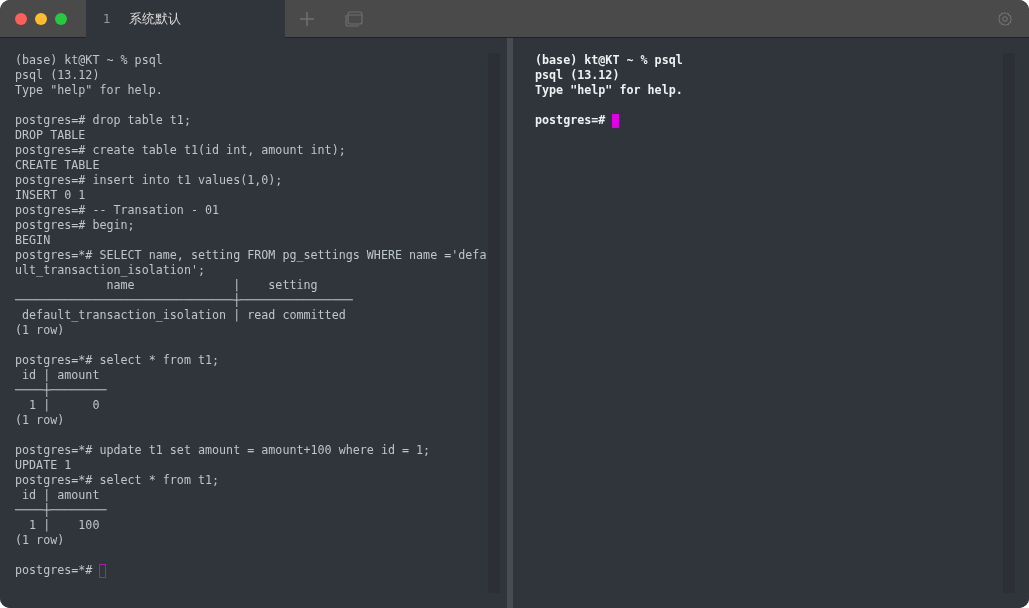 Image resolution: width=1029 pixels, height=608 pixels. I want to click on tab-number: 1, so click(107, 18).